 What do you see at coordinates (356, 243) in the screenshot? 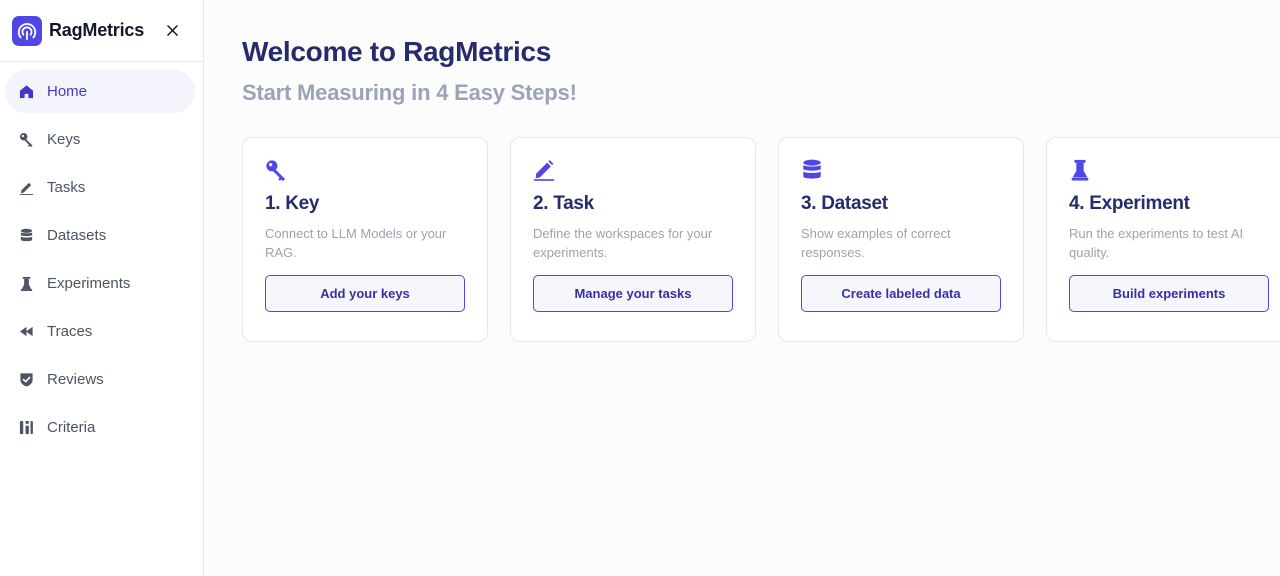
I see `card-description: Connect to LLM Models or your RAG.` at bounding box center [356, 243].